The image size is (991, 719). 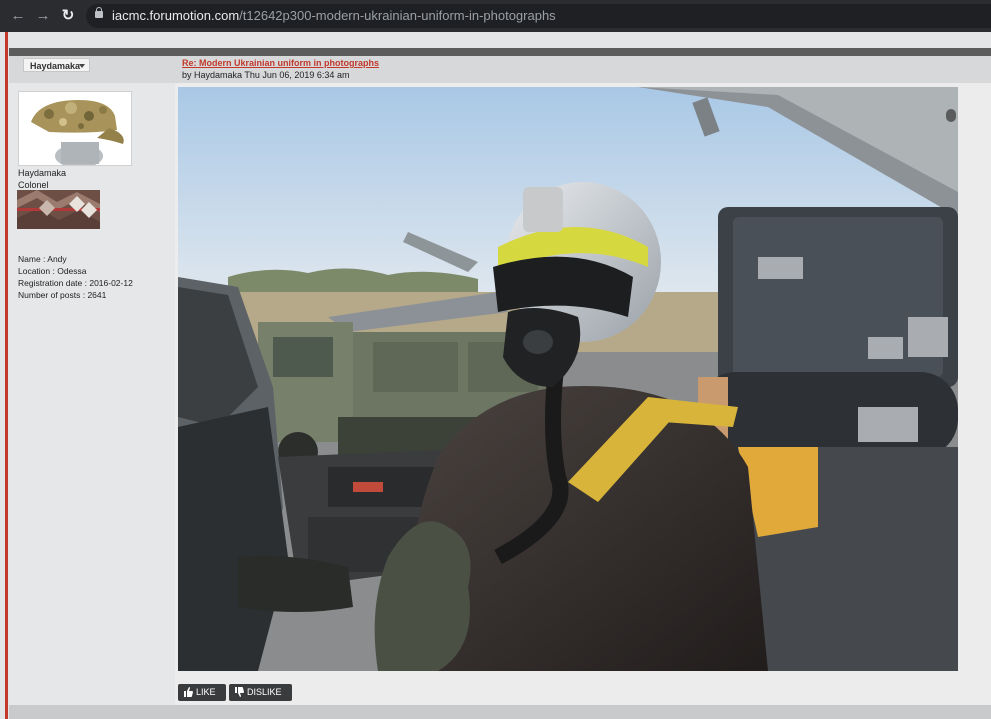 I want to click on thumbs-up-icon, so click(x=188, y=692).